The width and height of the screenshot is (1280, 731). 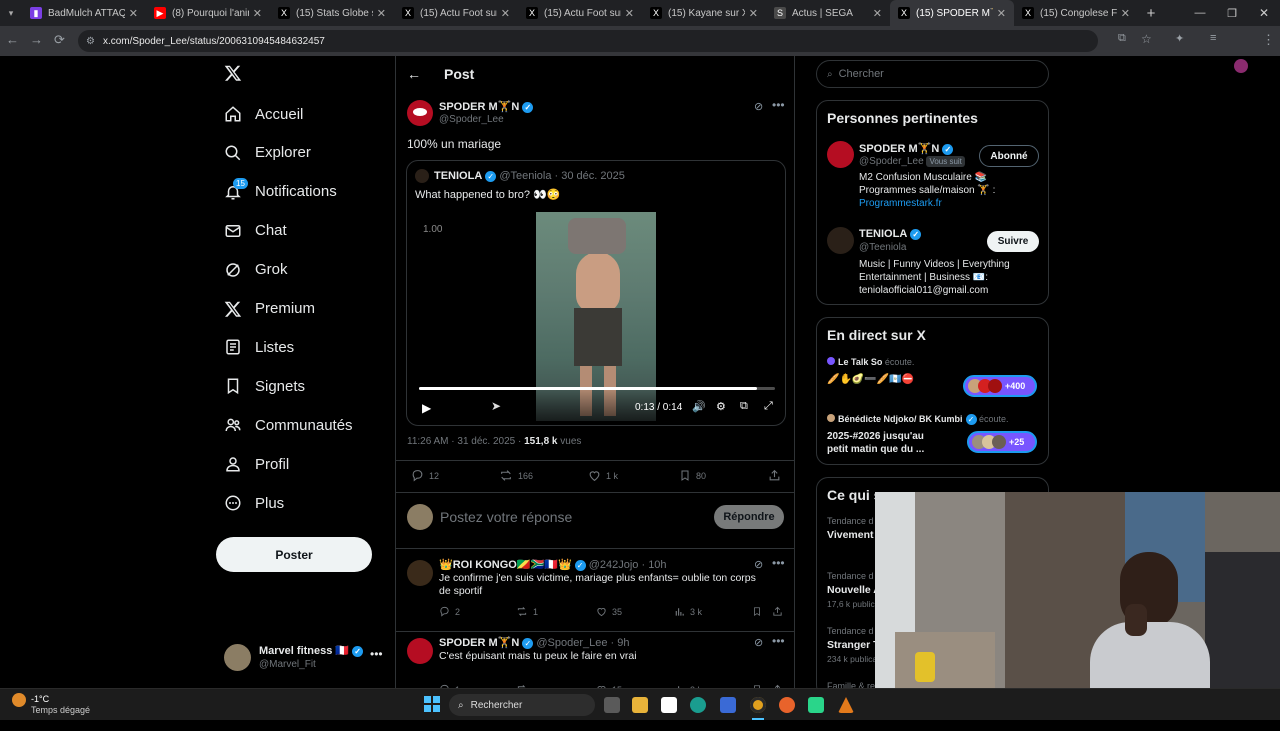 I want to click on install-icon: ⧉, so click(x=1122, y=38).